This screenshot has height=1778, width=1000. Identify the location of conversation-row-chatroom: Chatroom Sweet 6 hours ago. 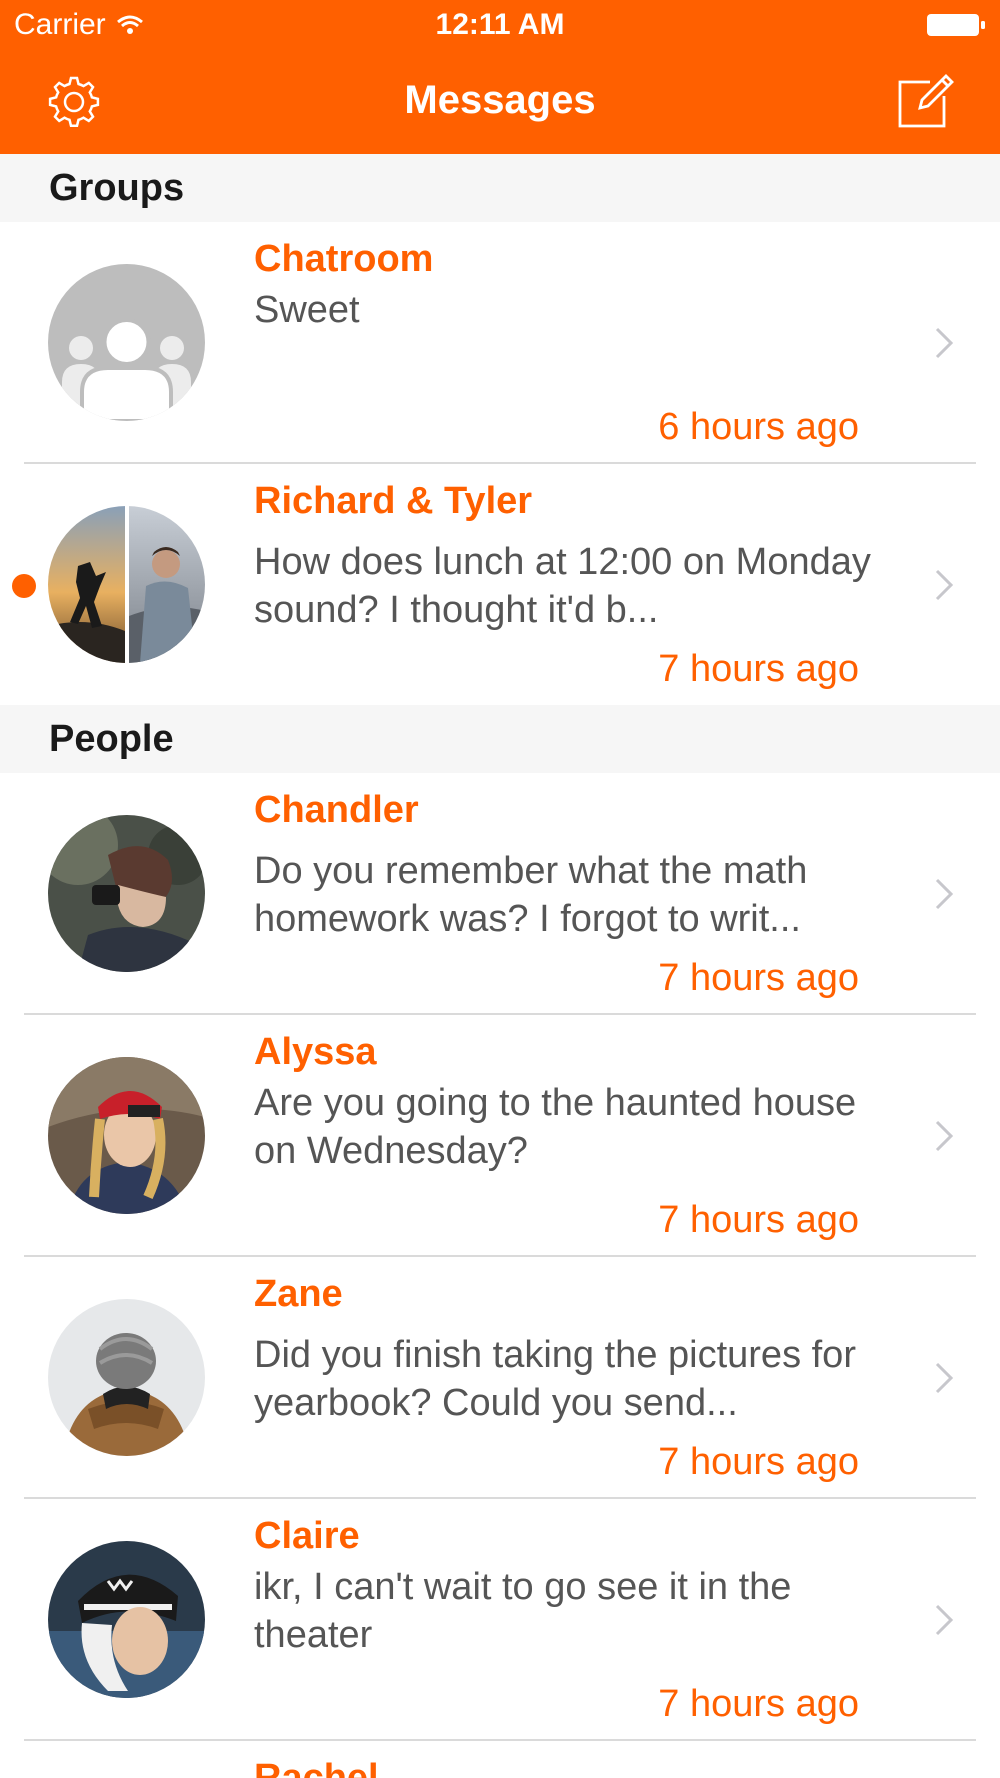
(500, 342).